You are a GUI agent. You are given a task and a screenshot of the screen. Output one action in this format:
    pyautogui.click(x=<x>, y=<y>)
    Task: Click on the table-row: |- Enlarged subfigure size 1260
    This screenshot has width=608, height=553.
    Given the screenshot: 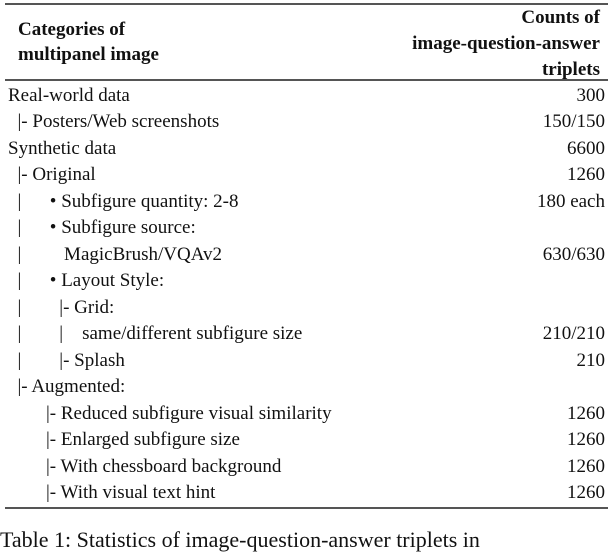 What is the action you would take?
    pyautogui.click(x=306, y=440)
    